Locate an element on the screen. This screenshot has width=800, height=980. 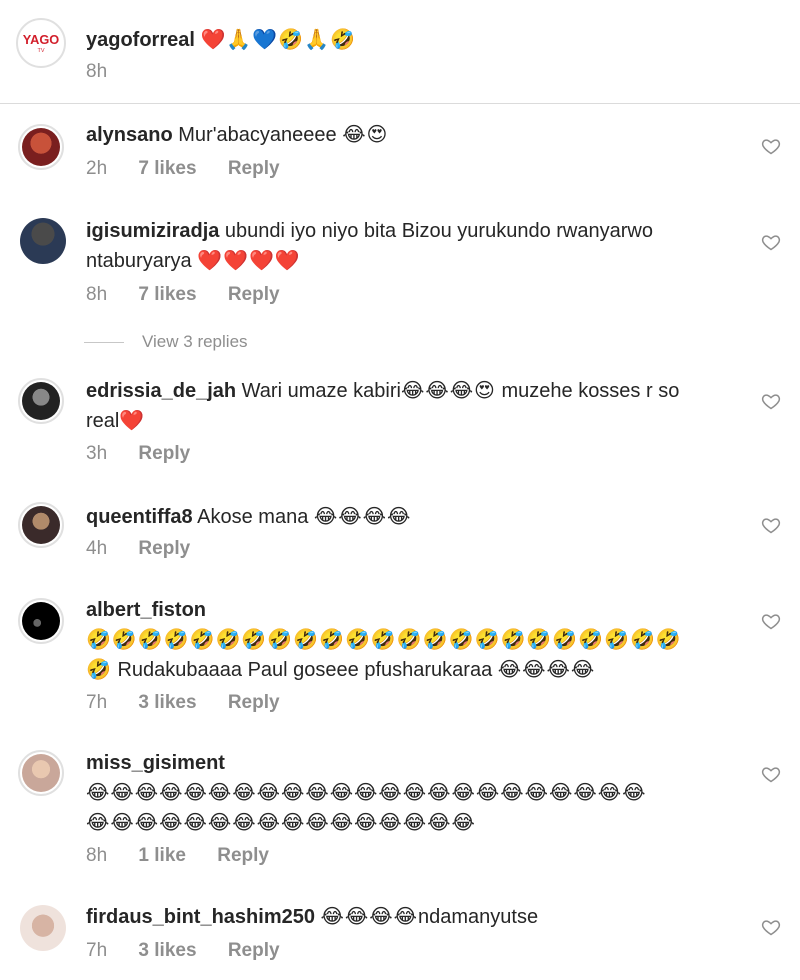
comment-meta: 2h 7 likes Reply is located at coordinates (196, 169).